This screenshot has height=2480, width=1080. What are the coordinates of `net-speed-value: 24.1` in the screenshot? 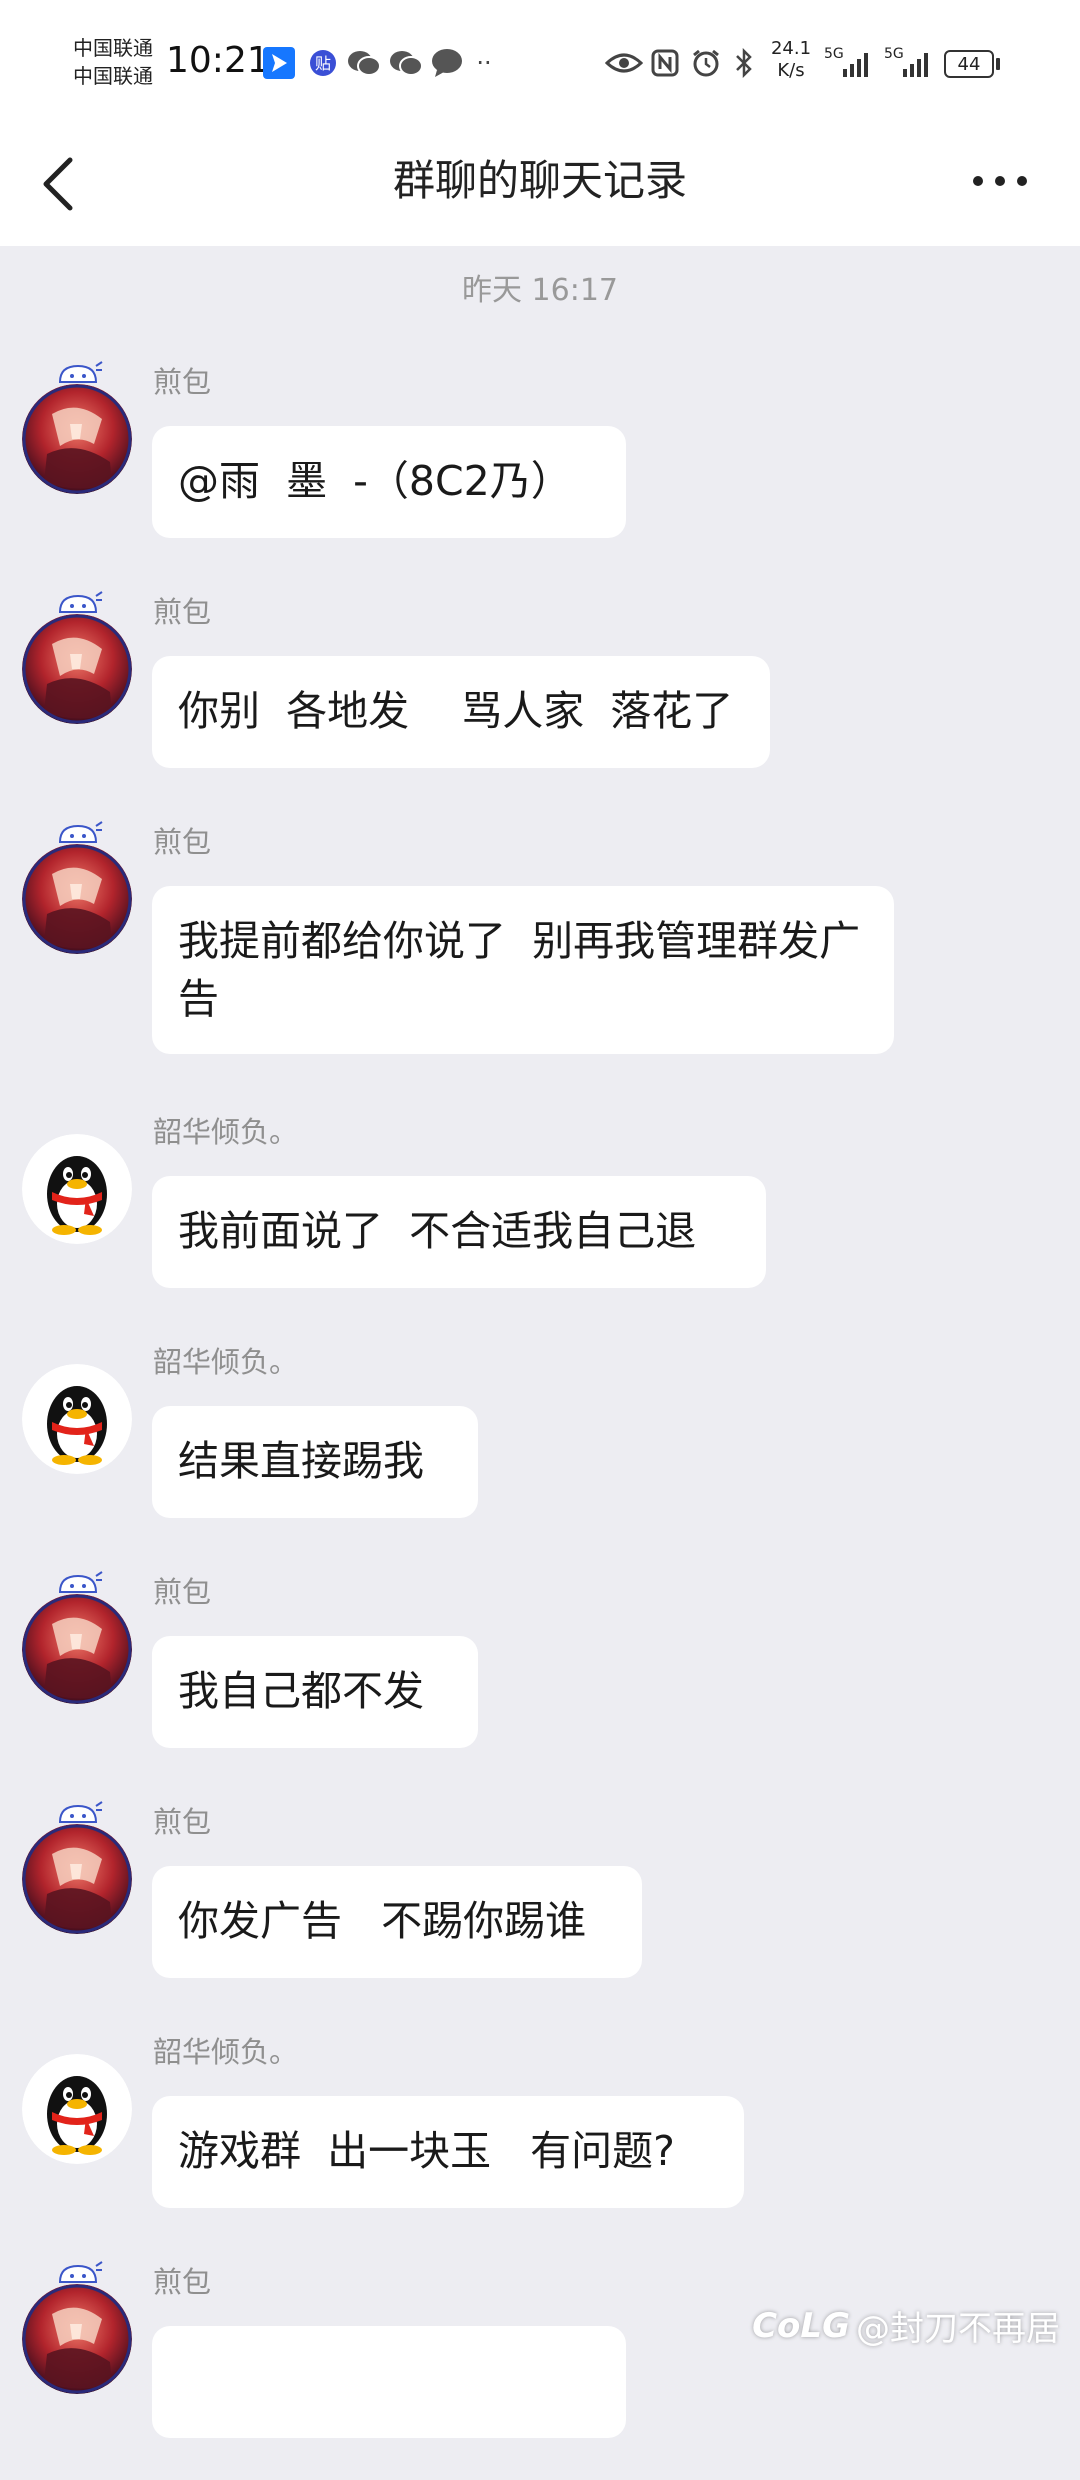 It's located at (791, 48).